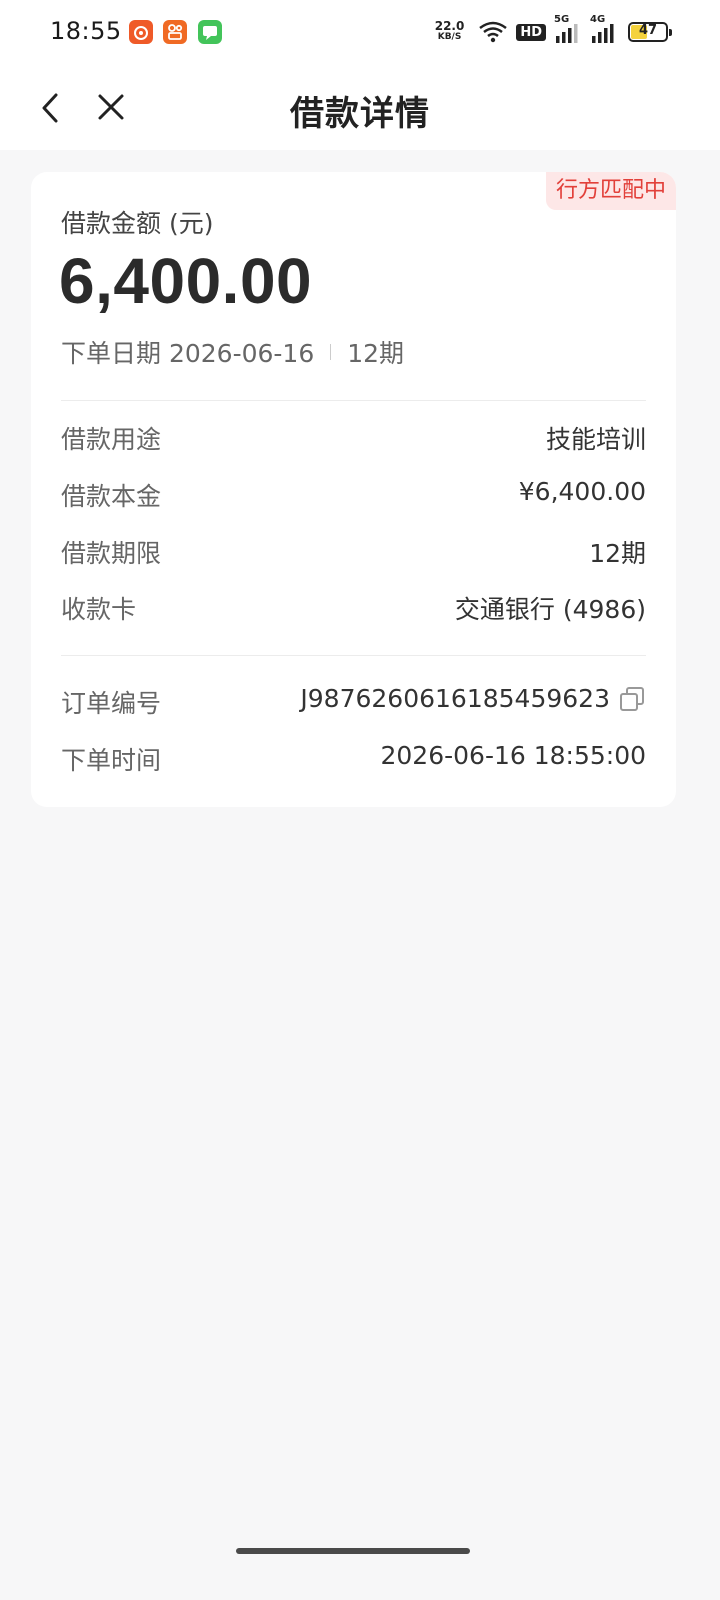 Image resolution: width=720 pixels, height=1600 pixels. Describe the element at coordinates (86, 31) in the screenshot. I see `status-time: 18:55` at that location.